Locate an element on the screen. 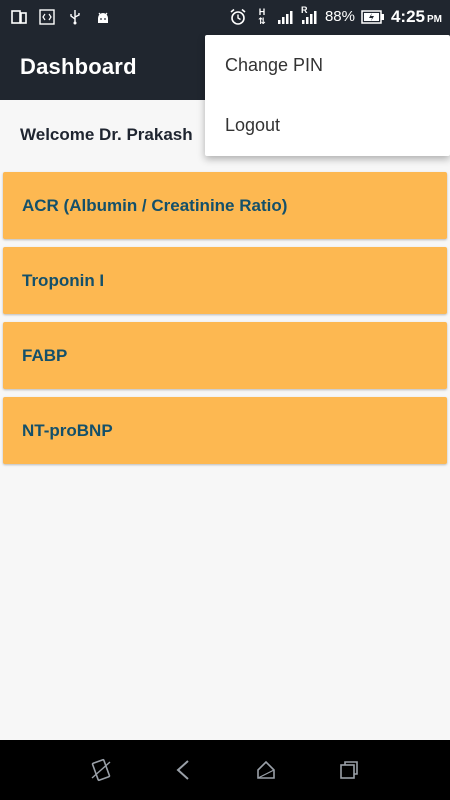  clock-time: 4:25 is located at coordinates (407, 16).